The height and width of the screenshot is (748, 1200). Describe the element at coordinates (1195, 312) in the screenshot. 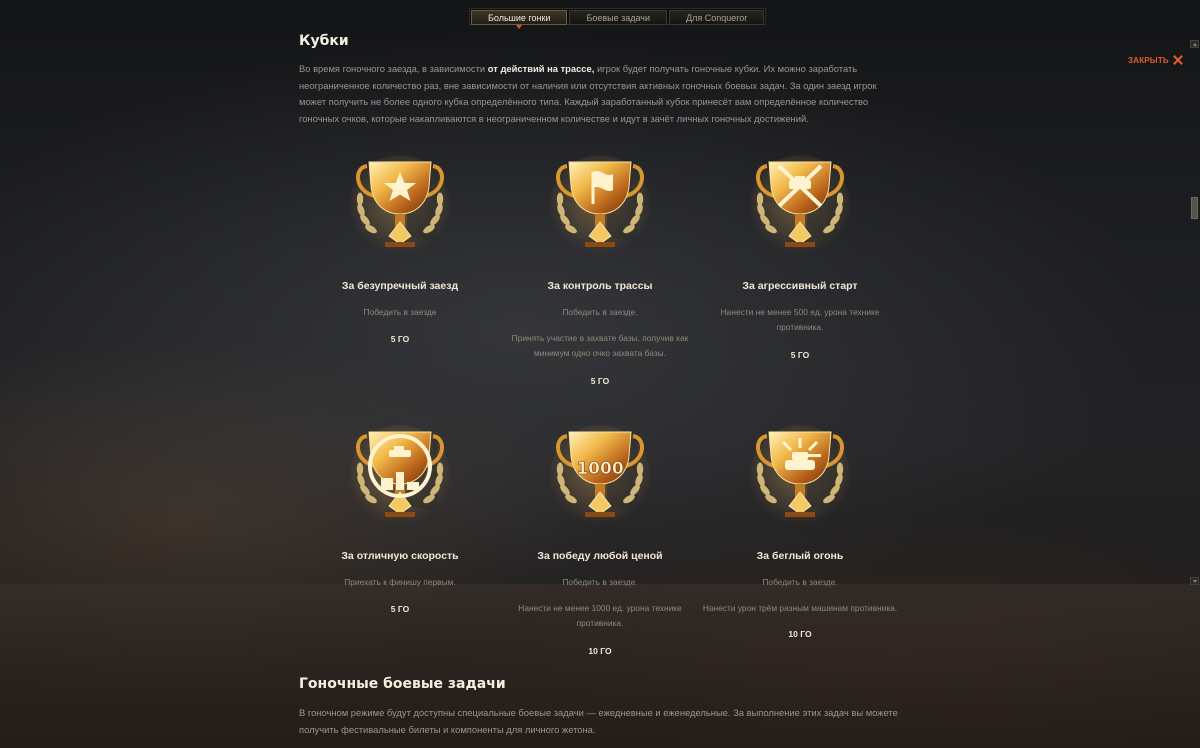

I see `scrollbar` at that location.